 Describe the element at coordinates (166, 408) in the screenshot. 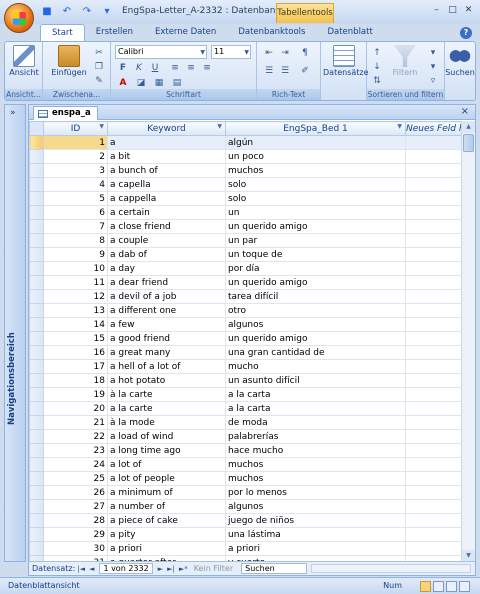

I see `cell-keyword: a la carte` at that location.